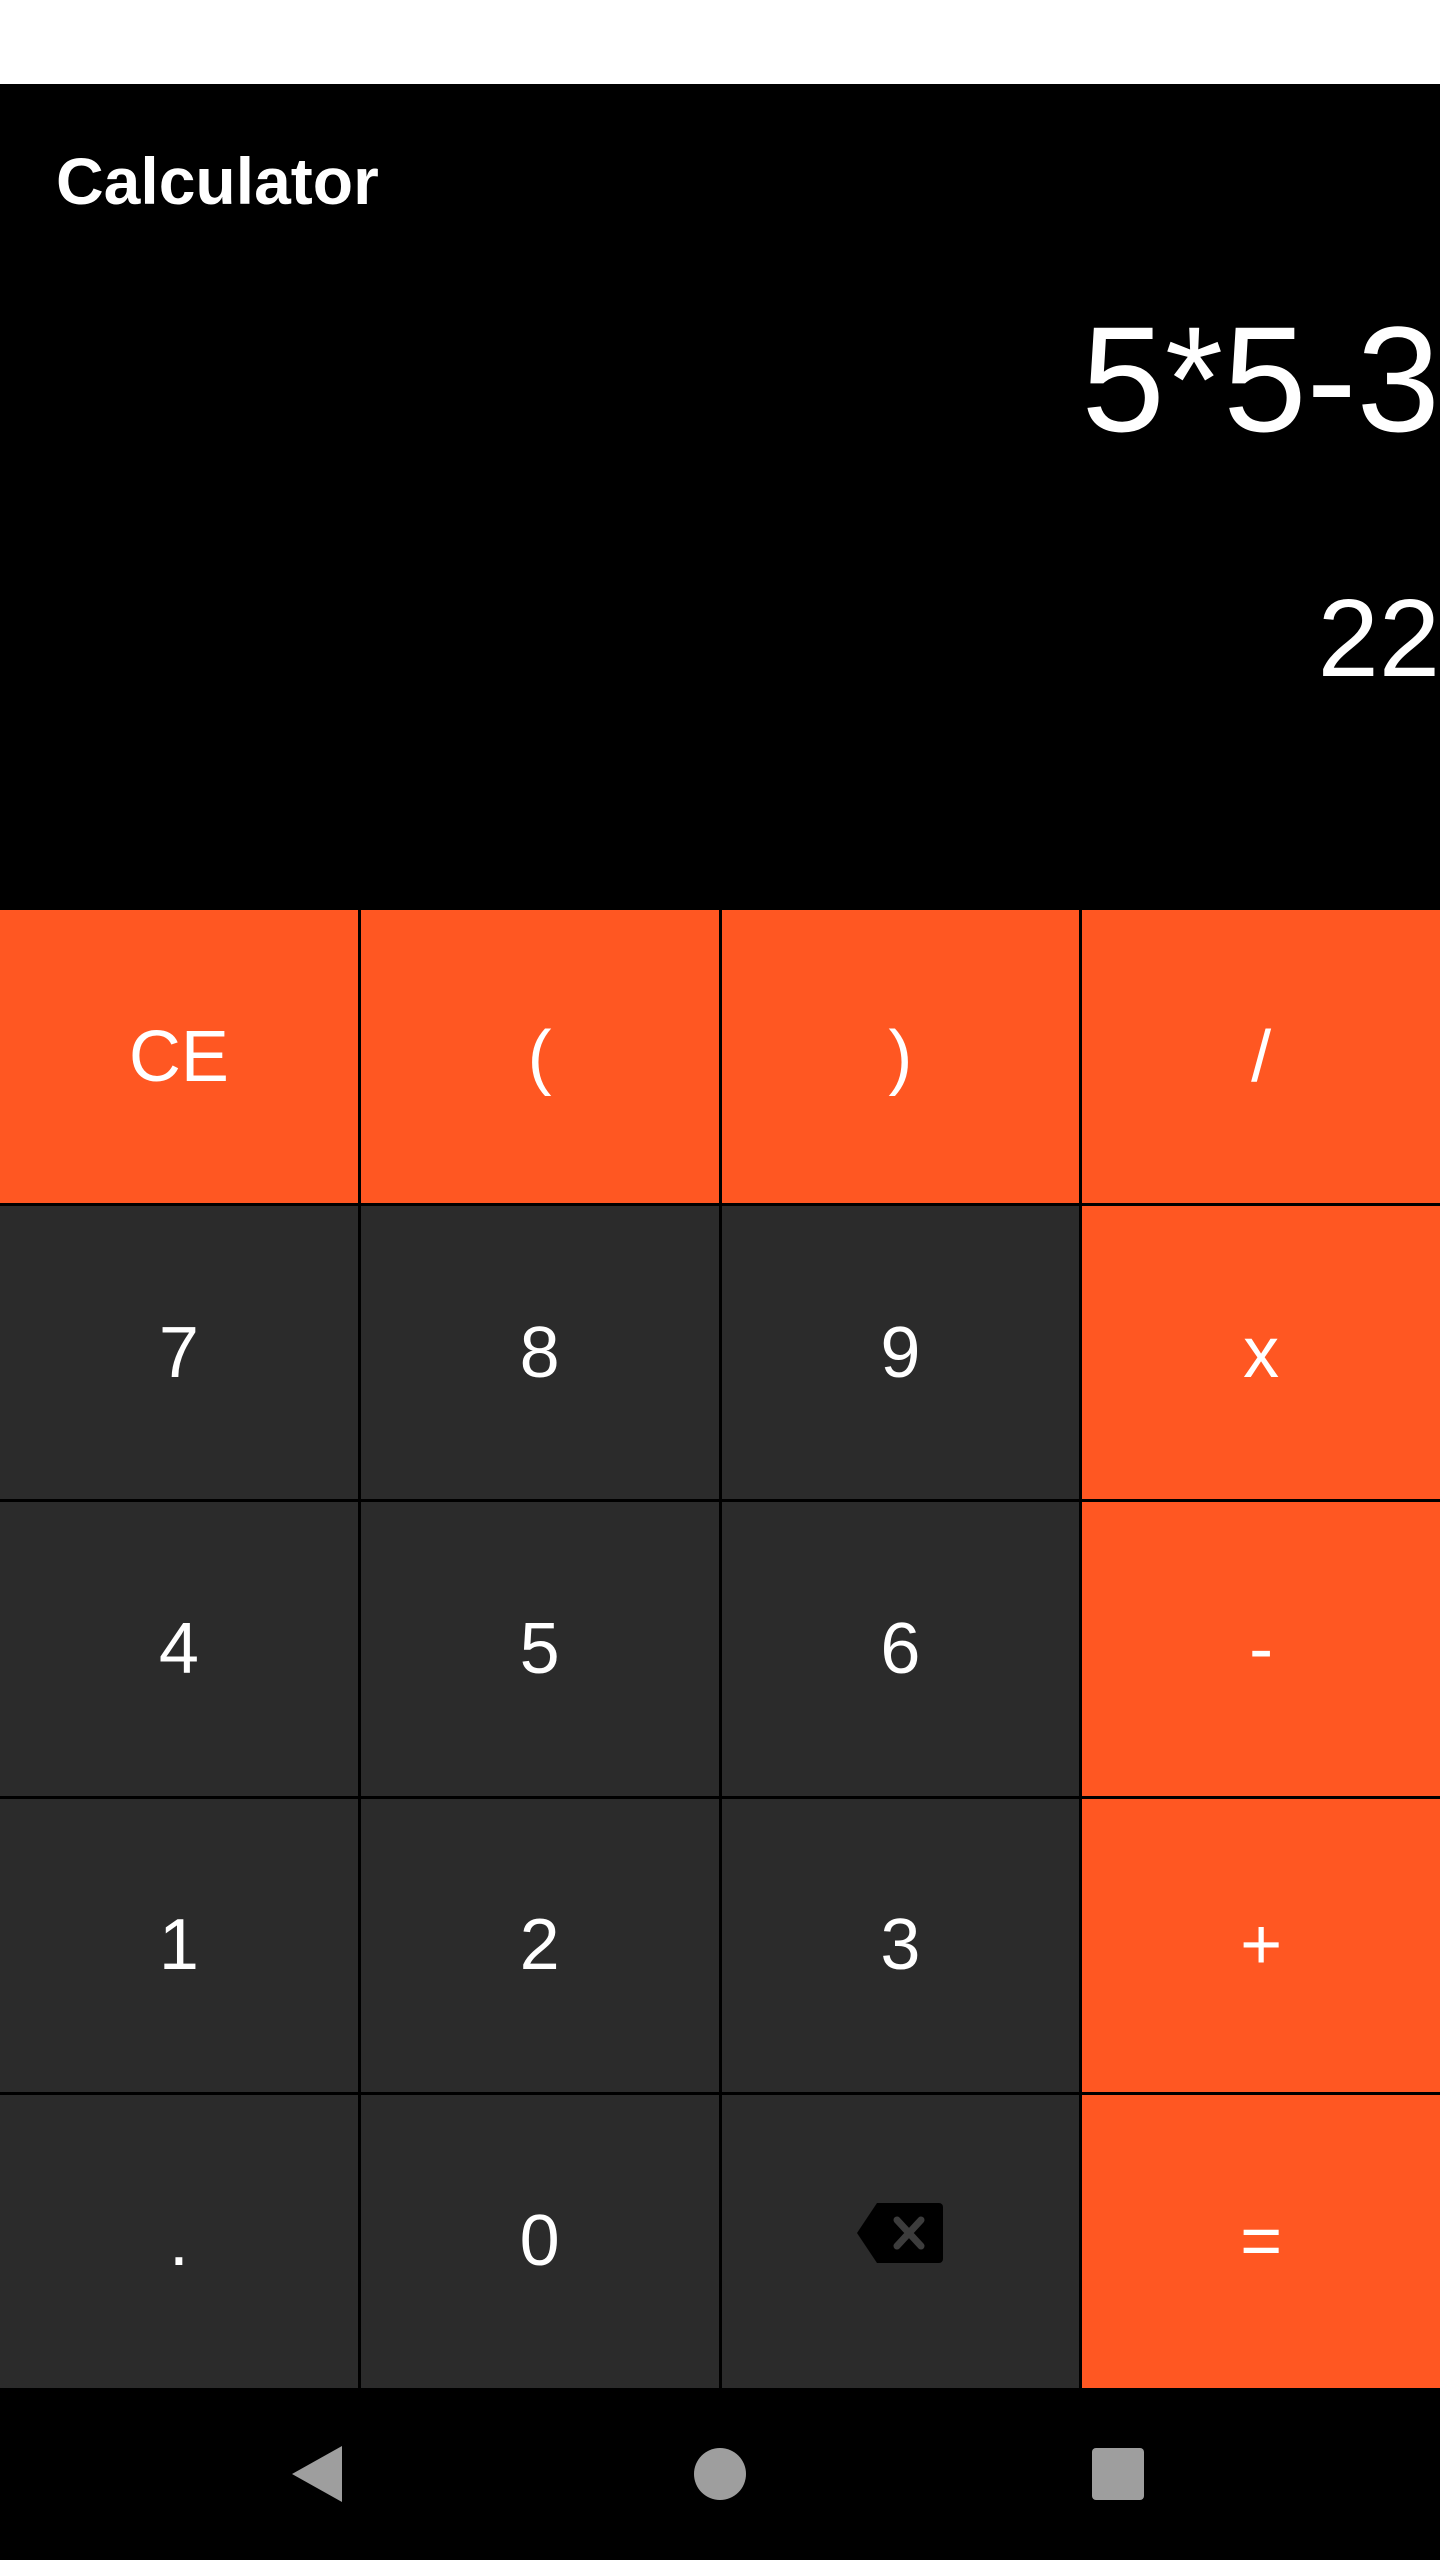  I want to click on key-label: /, so click(1261, 1056).